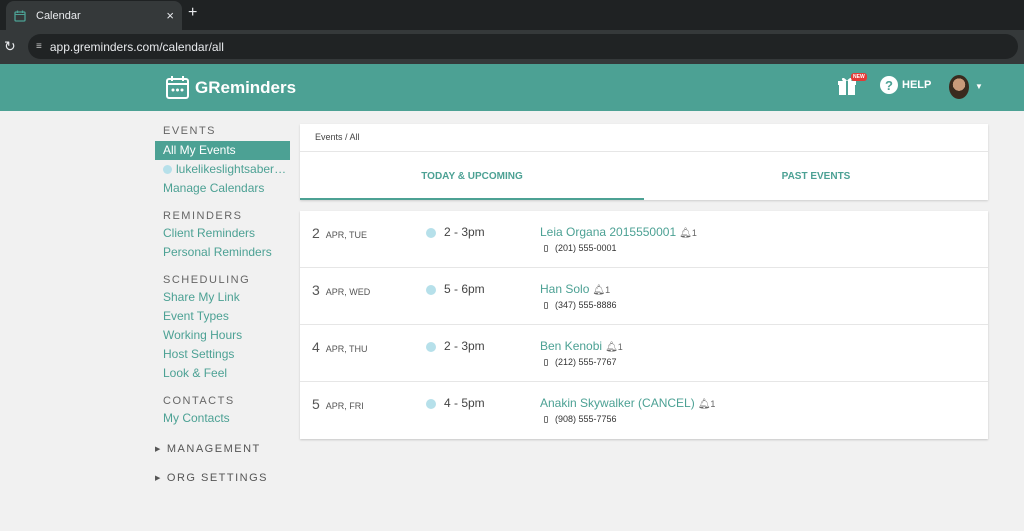 This screenshot has width=1024, height=531. I want to click on sidebar-item-my-contacts: My Contacts, so click(222, 418).